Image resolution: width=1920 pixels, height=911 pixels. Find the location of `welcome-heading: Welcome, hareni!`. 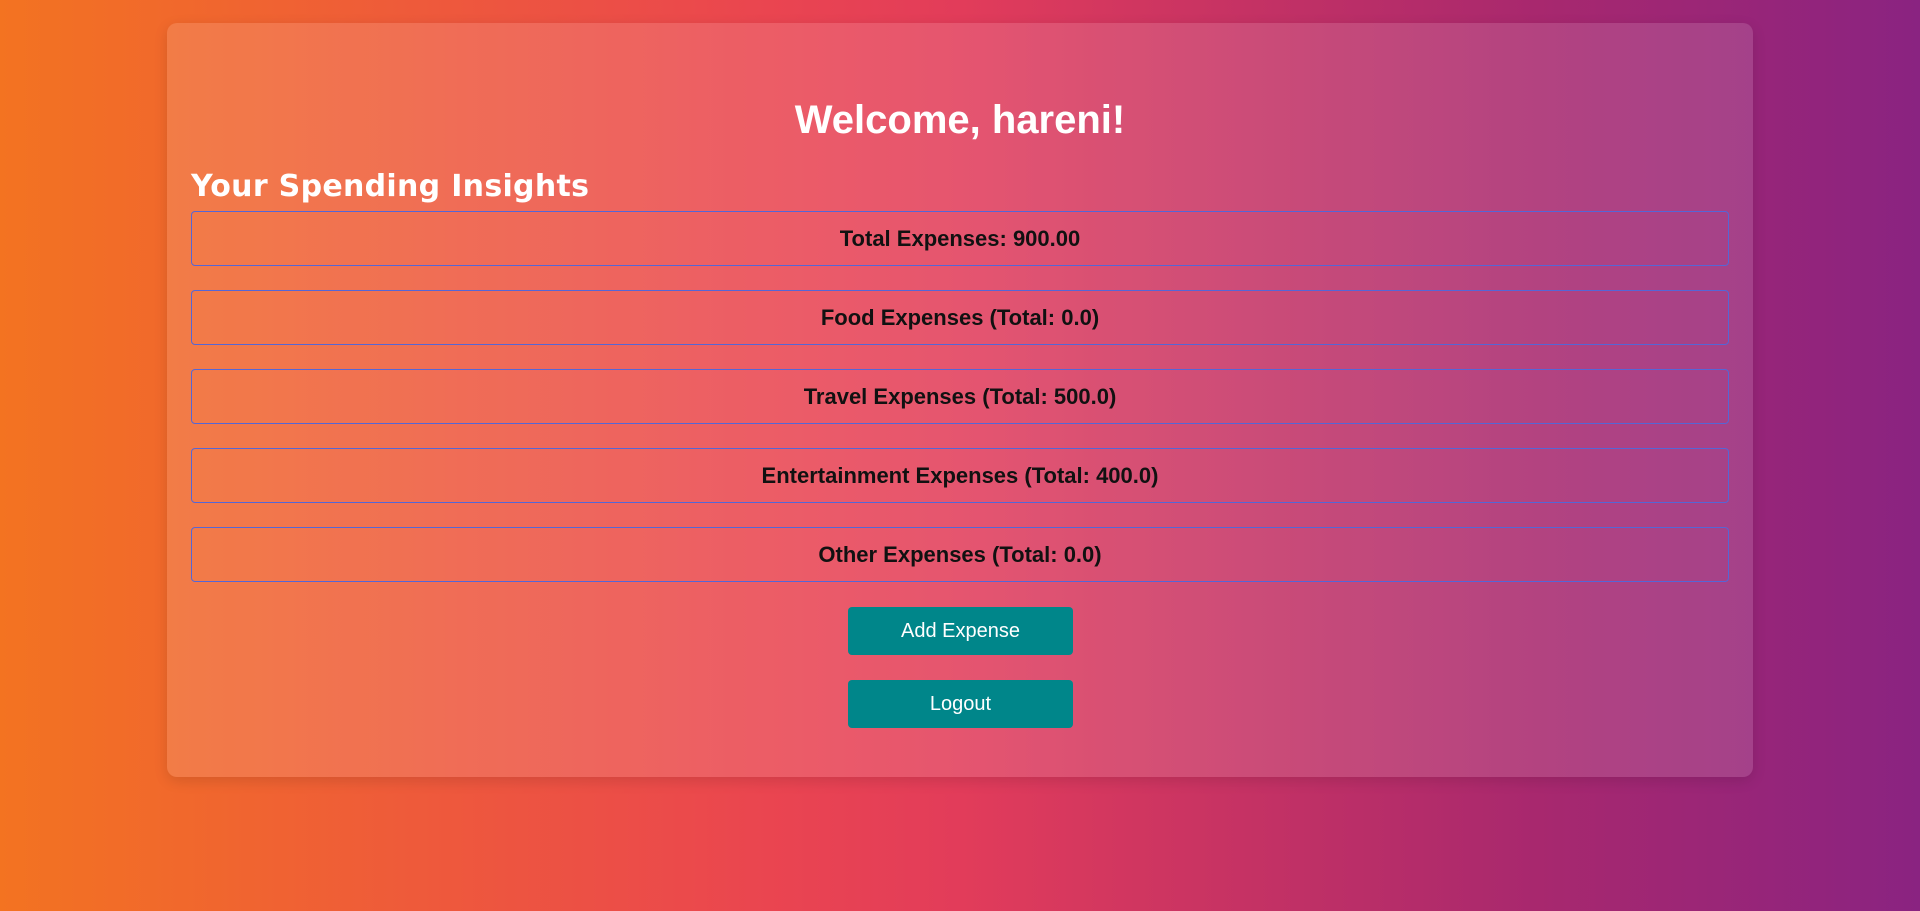

welcome-heading: Welcome, hareni! is located at coordinates (960, 120).